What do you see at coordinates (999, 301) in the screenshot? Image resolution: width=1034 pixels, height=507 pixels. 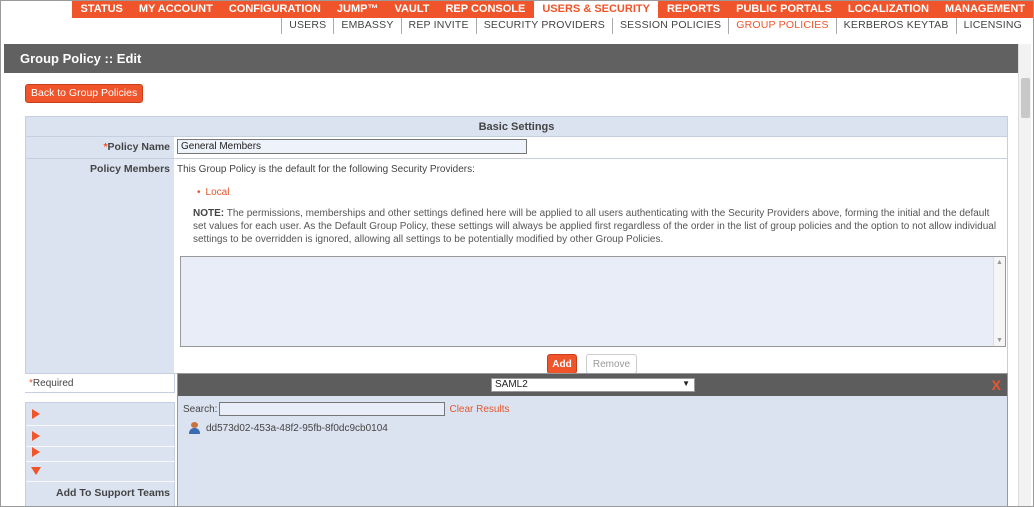 I see `textarea-scrollbar: ▲ ▼` at bounding box center [999, 301].